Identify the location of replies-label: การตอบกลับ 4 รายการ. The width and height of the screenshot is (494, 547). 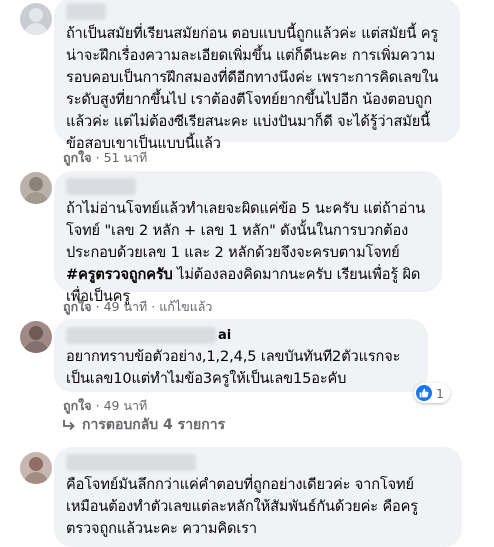
(154, 425).